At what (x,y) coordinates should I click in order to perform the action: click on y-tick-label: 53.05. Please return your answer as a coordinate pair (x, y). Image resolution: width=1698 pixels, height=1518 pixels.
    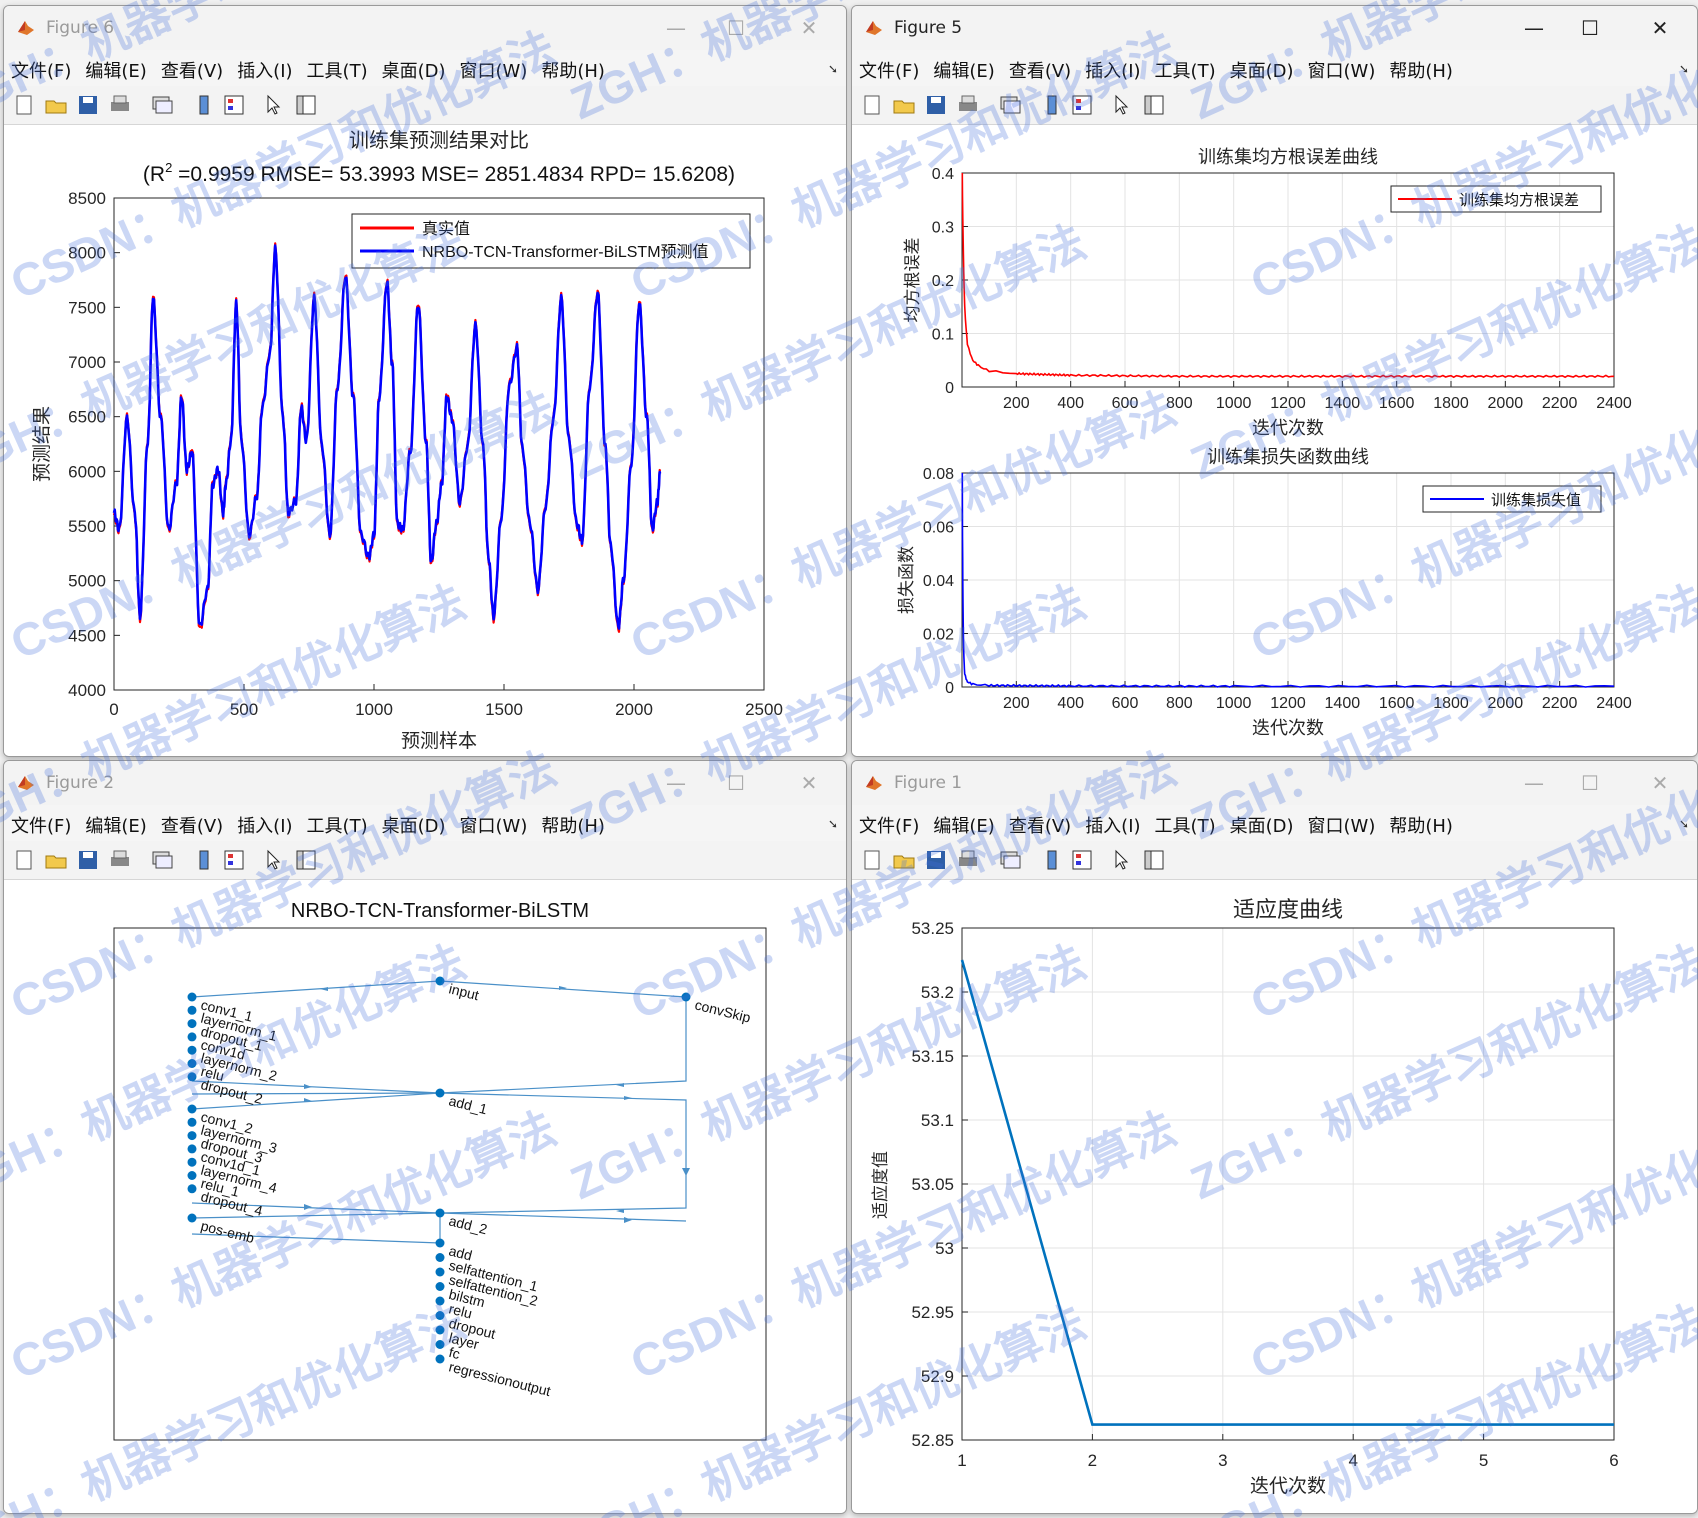
    Looking at the image, I should click on (932, 1184).